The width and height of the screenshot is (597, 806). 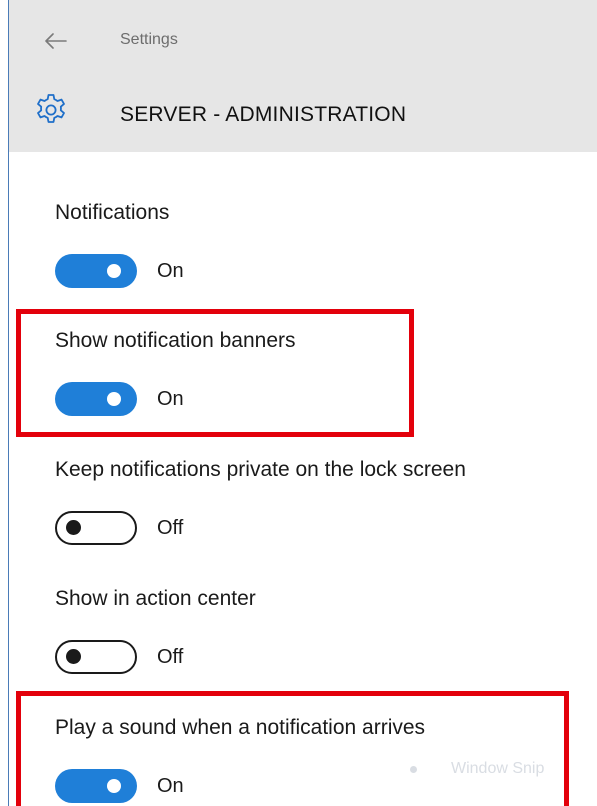 What do you see at coordinates (119, 244) in the screenshot?
I see `setting-notifications: Notifications On` at bounding box center [119, 244].